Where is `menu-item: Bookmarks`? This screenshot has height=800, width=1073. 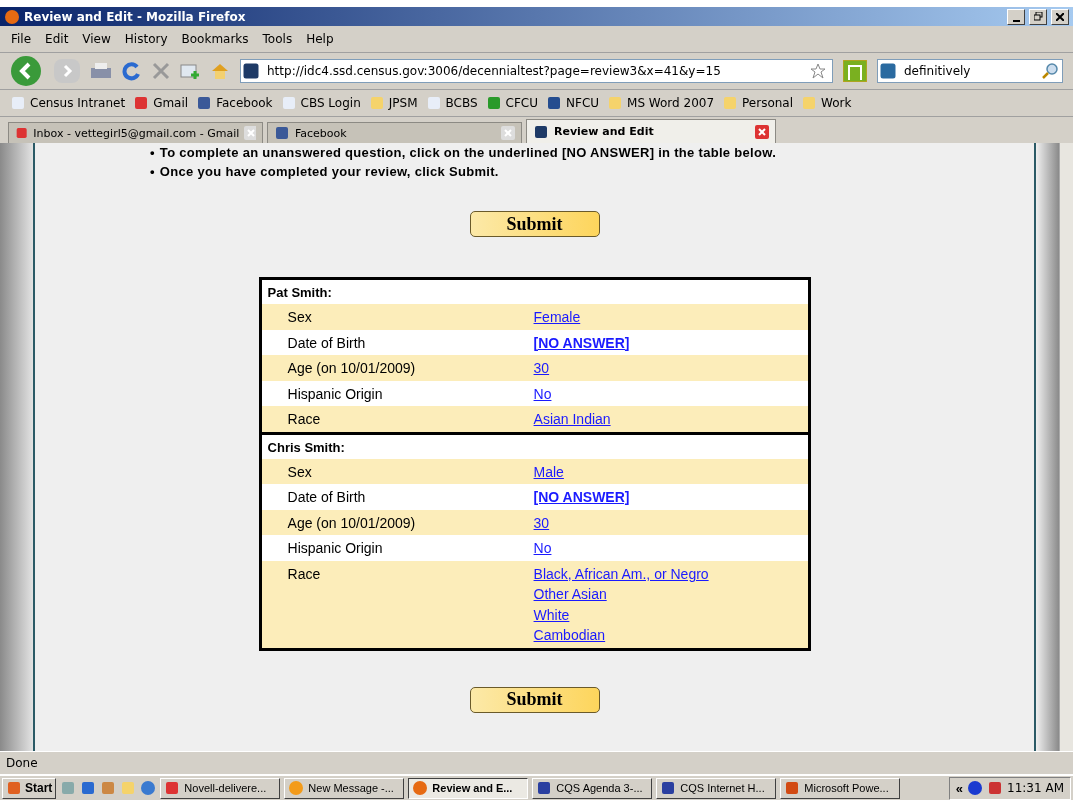 menu-item: Bookmarks is located at coordinates (215, 39).